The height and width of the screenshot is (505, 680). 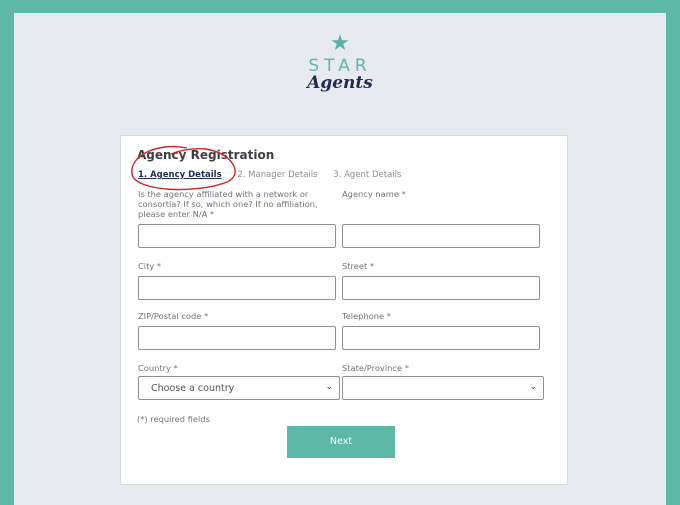 What do you see at coordinates (237, 338) in the screenshot?
I see `zip-input` at bounding box center [237, 338].